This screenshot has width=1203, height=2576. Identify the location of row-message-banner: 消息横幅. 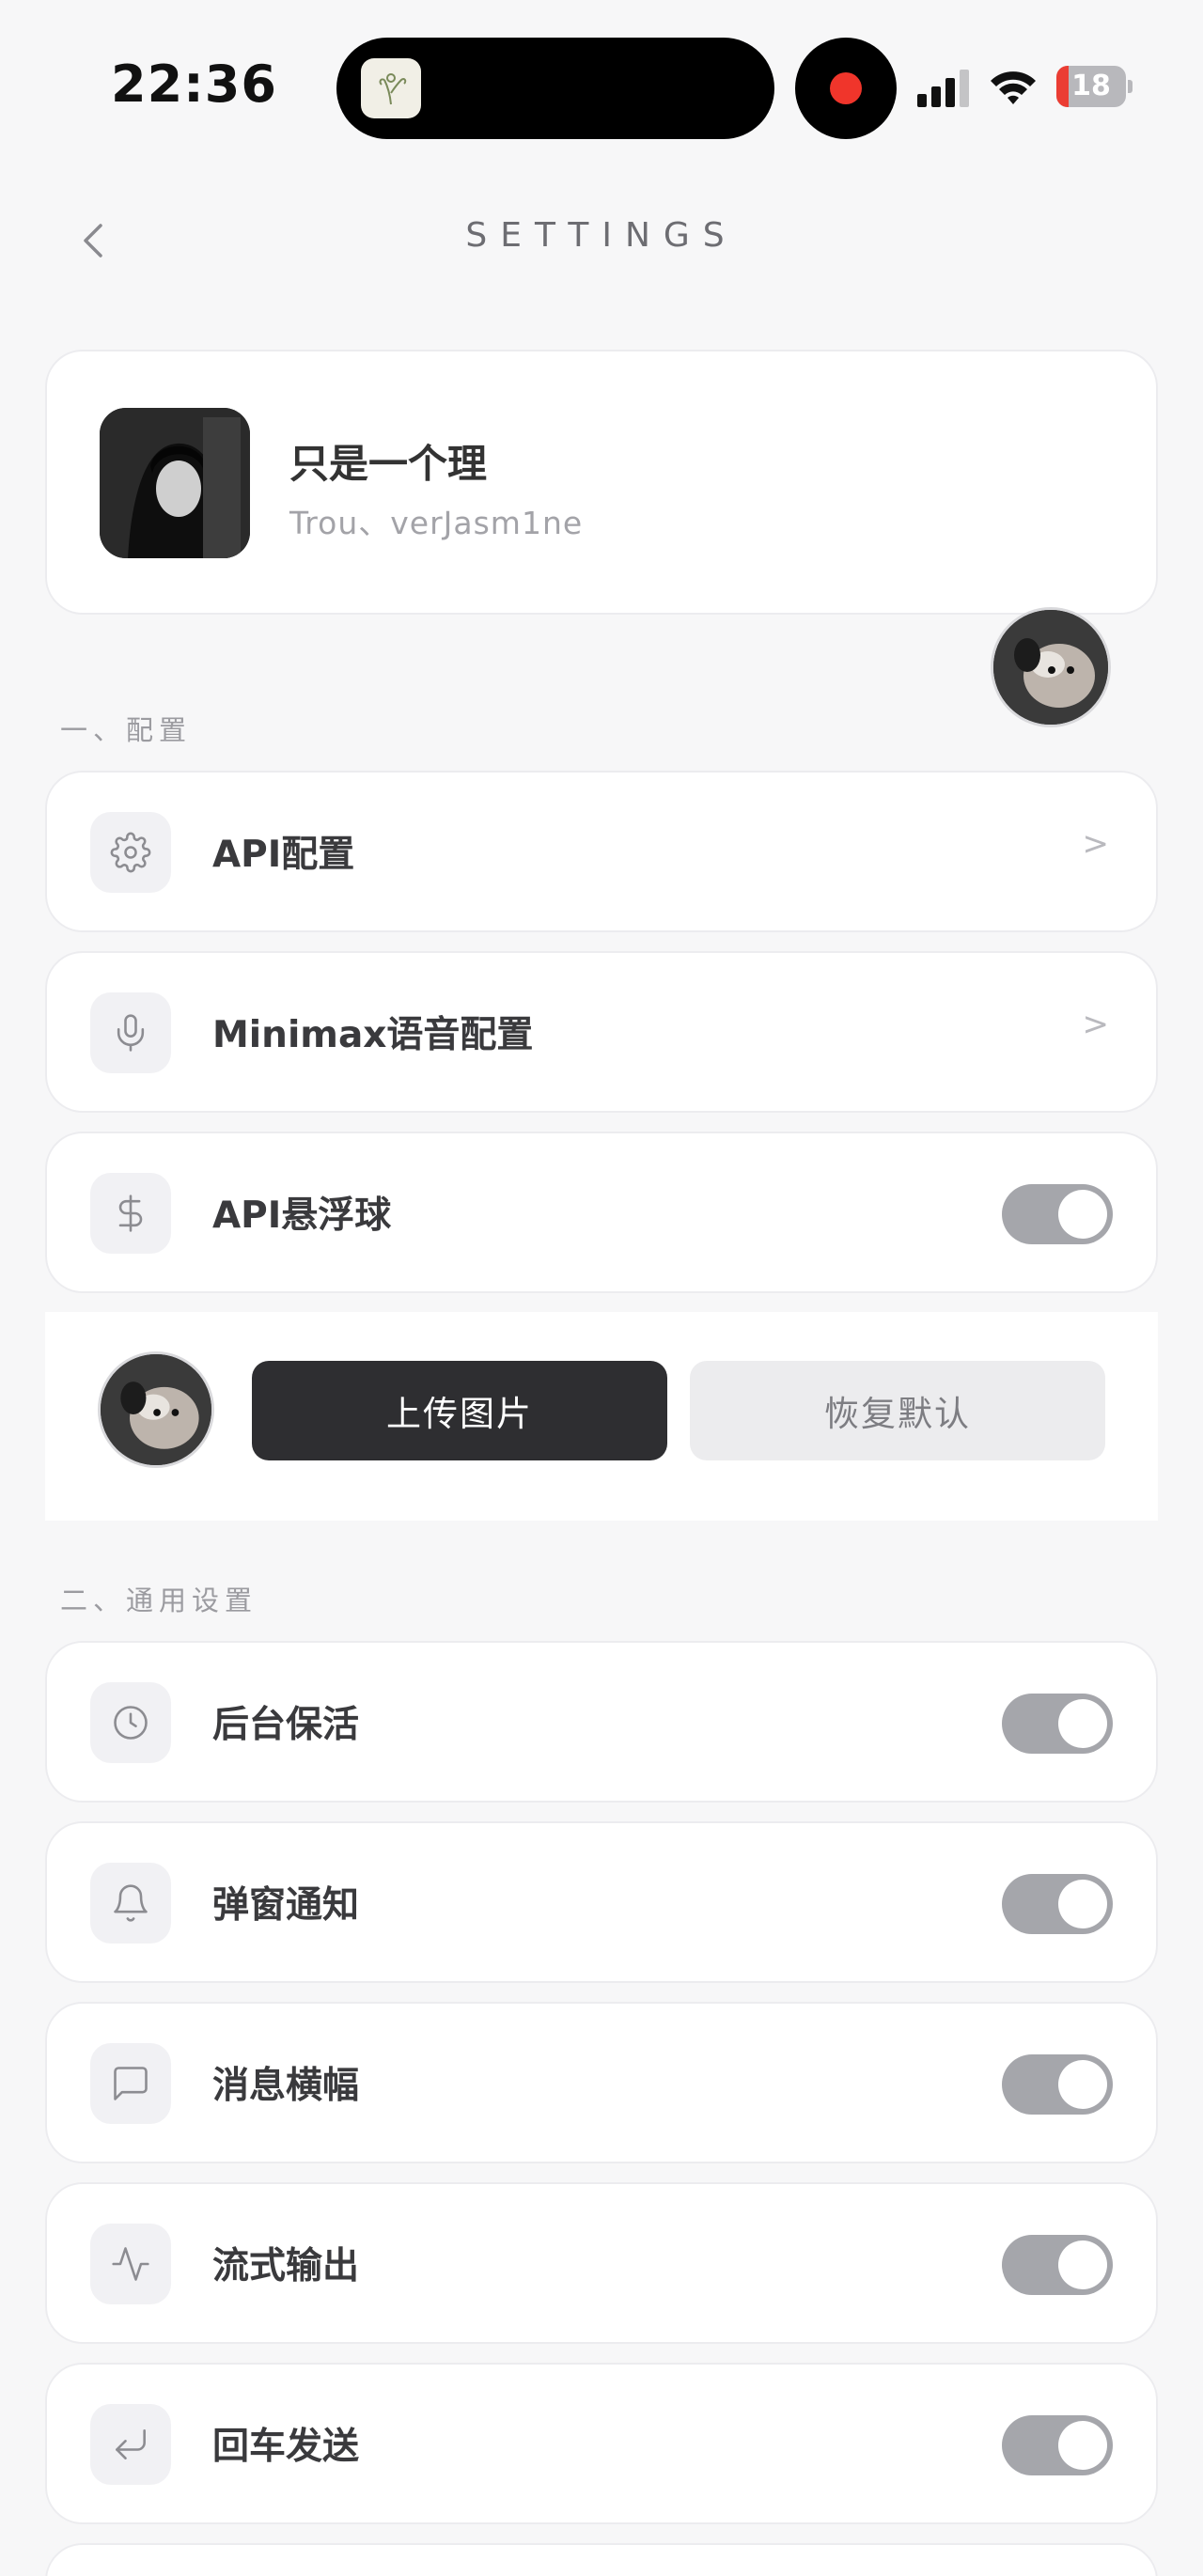
(601, 2082).